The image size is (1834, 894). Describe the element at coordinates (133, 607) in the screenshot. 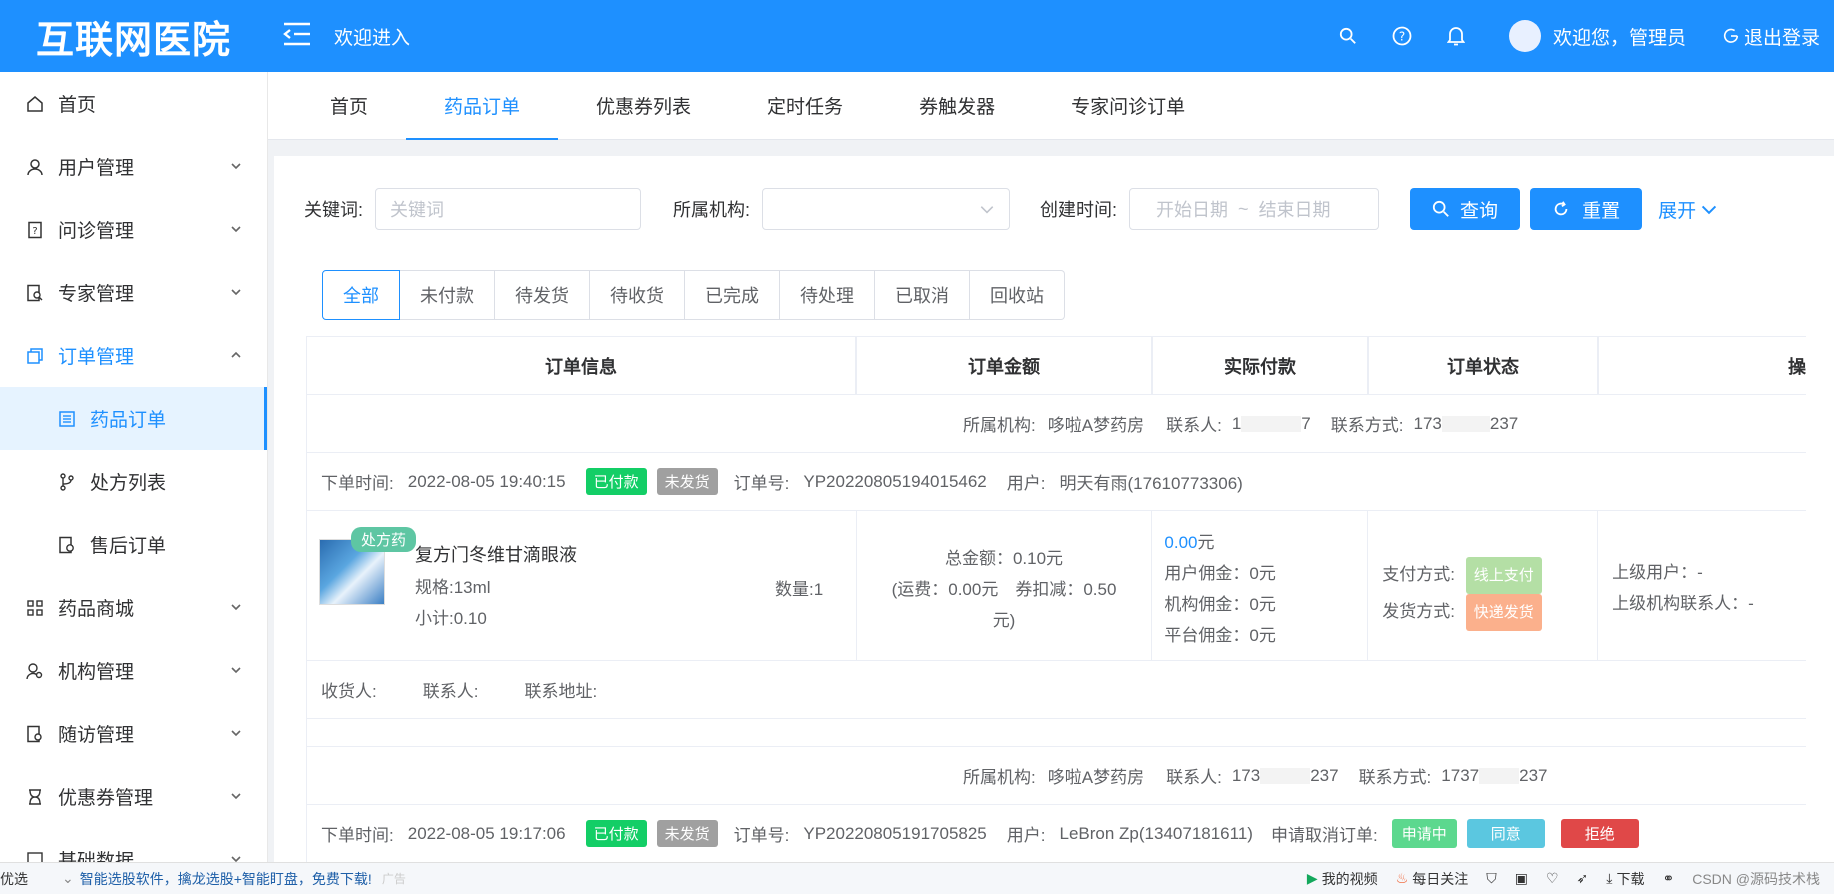

I see `sidebar-item-mall: 药品商城` at that location.